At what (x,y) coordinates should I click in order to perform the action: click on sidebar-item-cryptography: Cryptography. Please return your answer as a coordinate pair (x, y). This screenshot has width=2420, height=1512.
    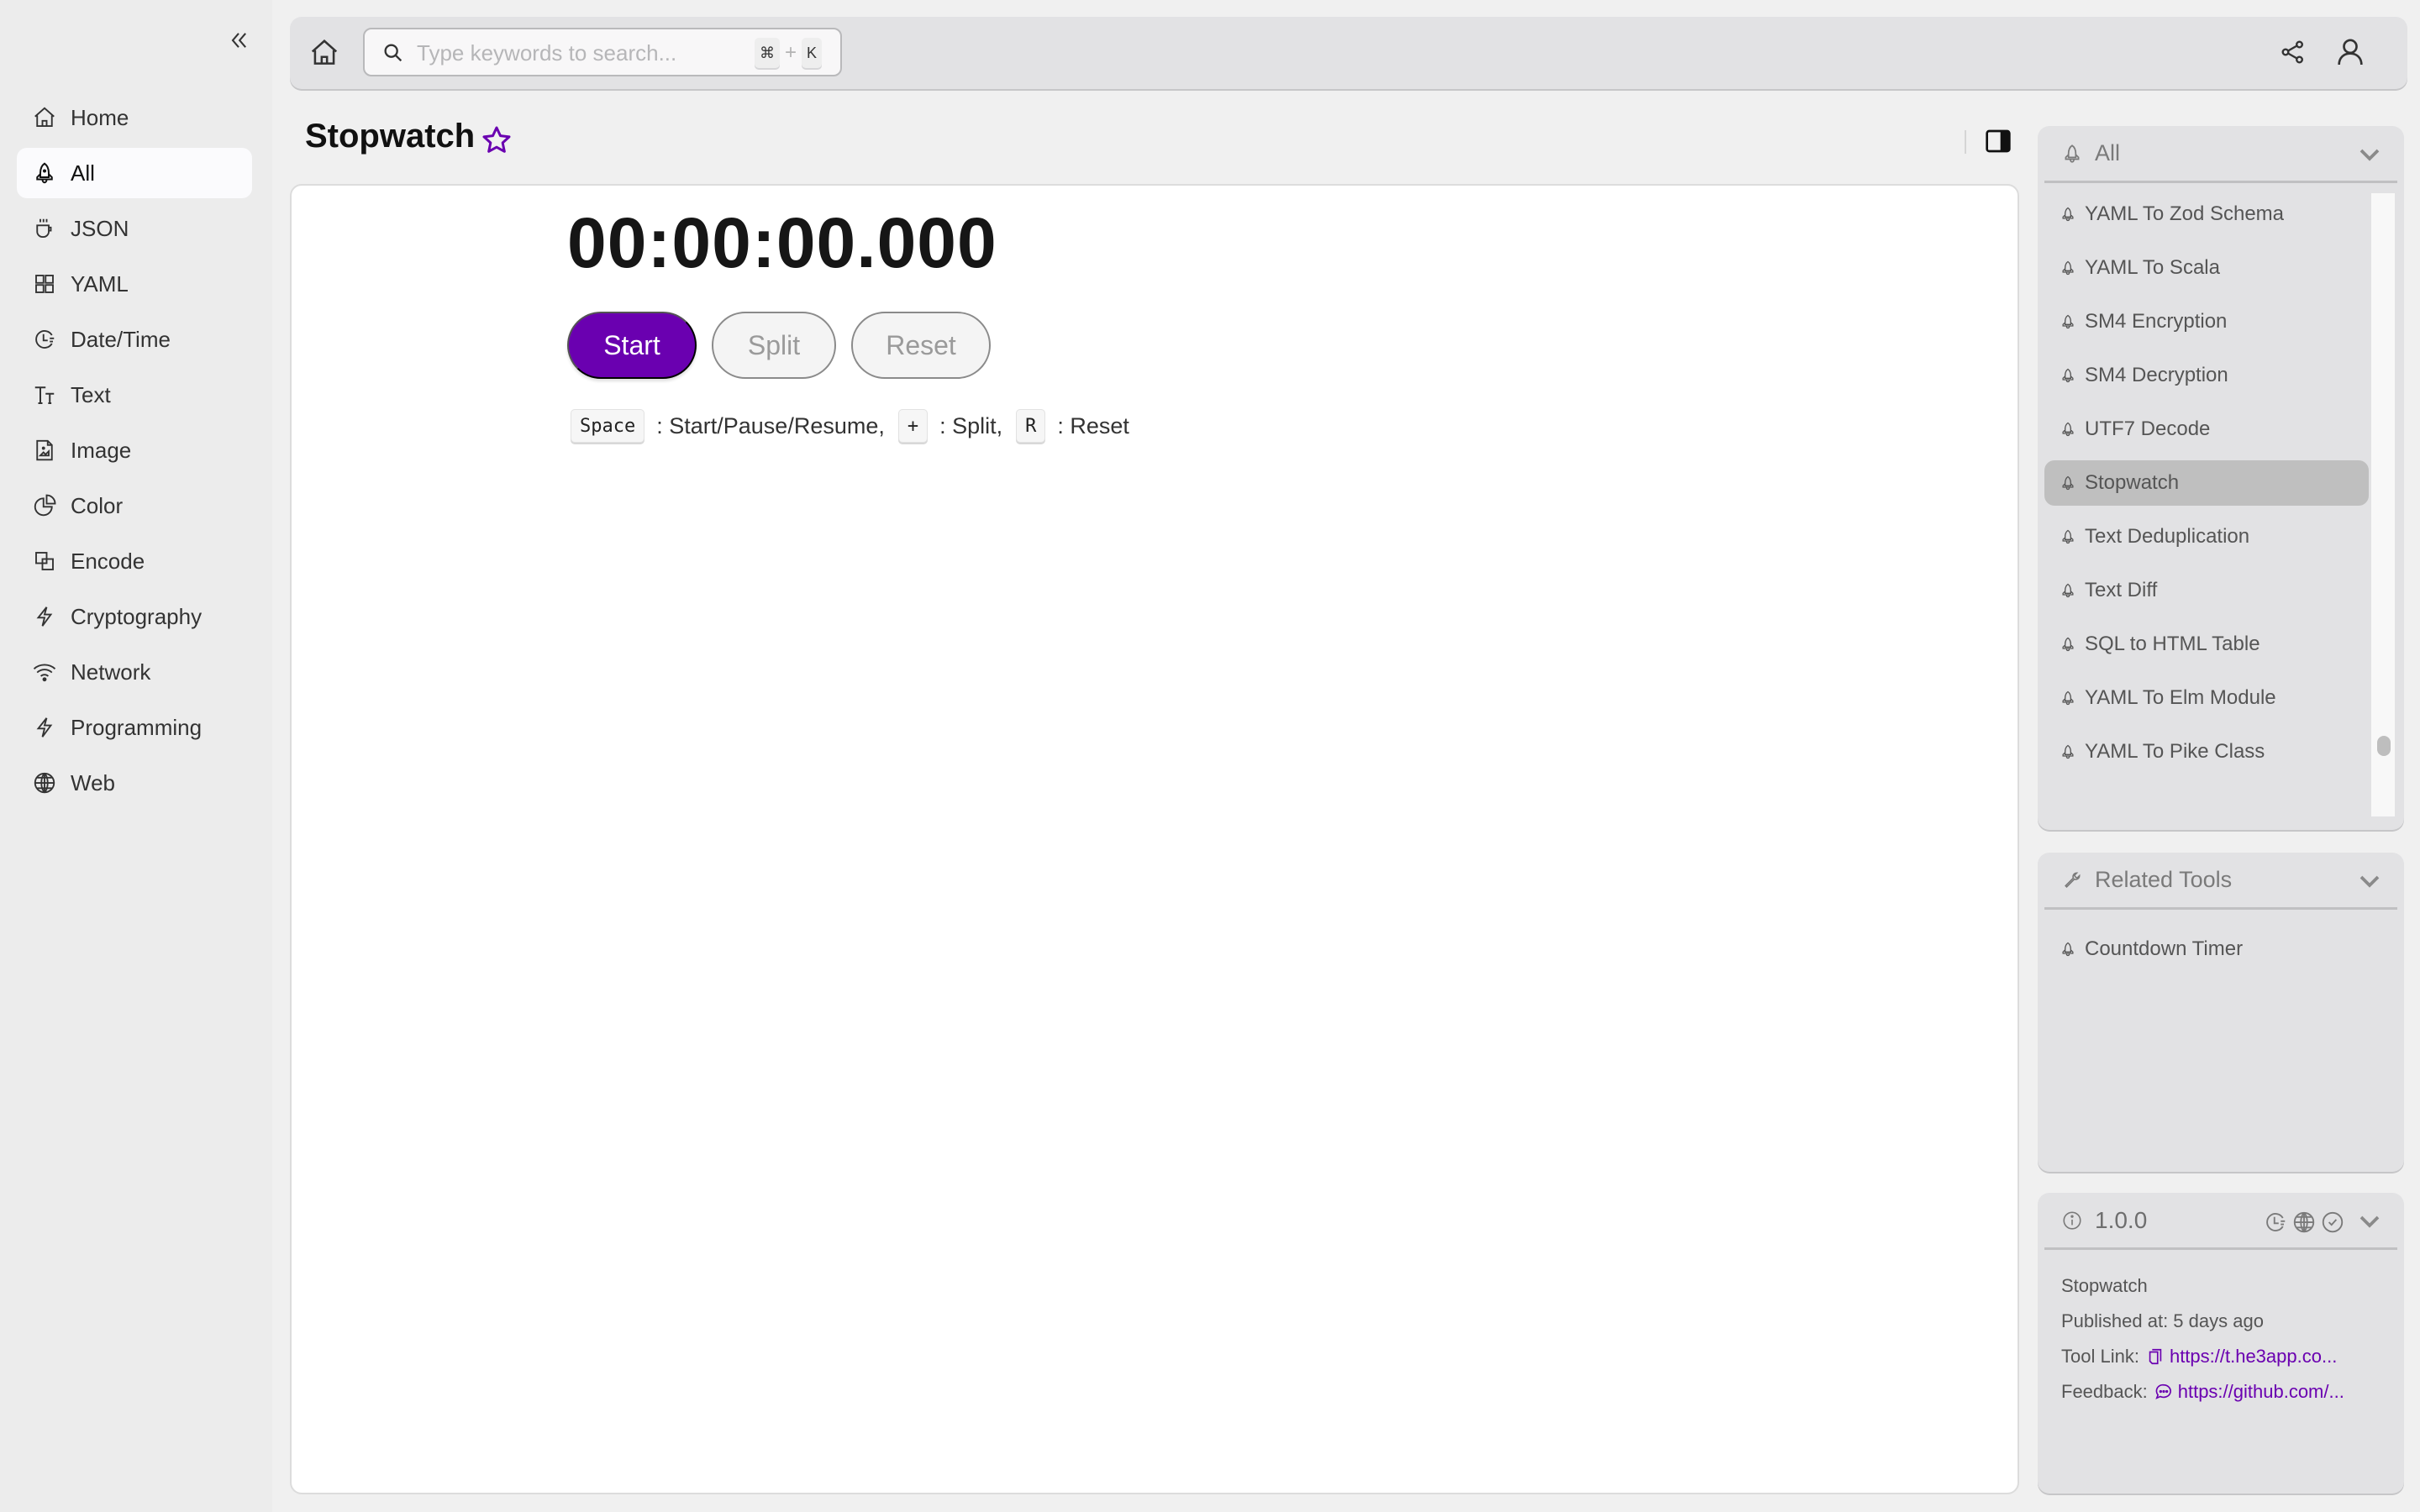
    Looking at the image, I should click on (134, 616).